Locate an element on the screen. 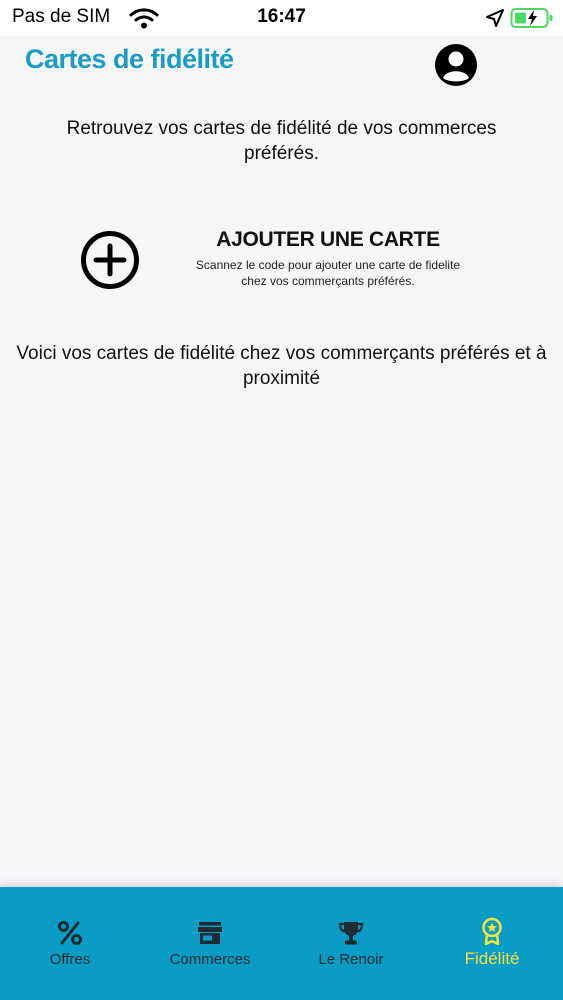 The width and height of the screenshot is (563, 1000). tab-le-renoir: Le Renoir is located at coordinates (351, 943).